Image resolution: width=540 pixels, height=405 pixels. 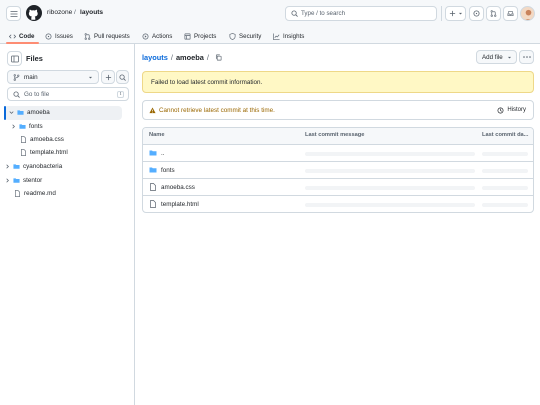 I want to click on tree-item-amoeba-css: amoeba.css, so click(x=42, y=139).